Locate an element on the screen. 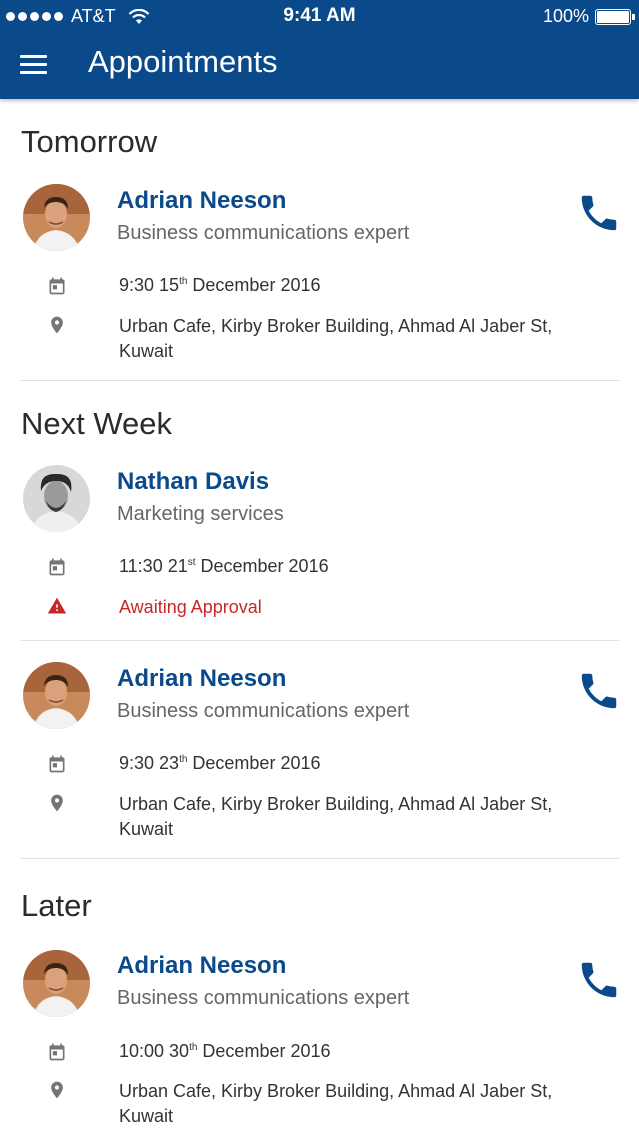  section-title-next-week: Next Week is located at coordinates (97, 423).